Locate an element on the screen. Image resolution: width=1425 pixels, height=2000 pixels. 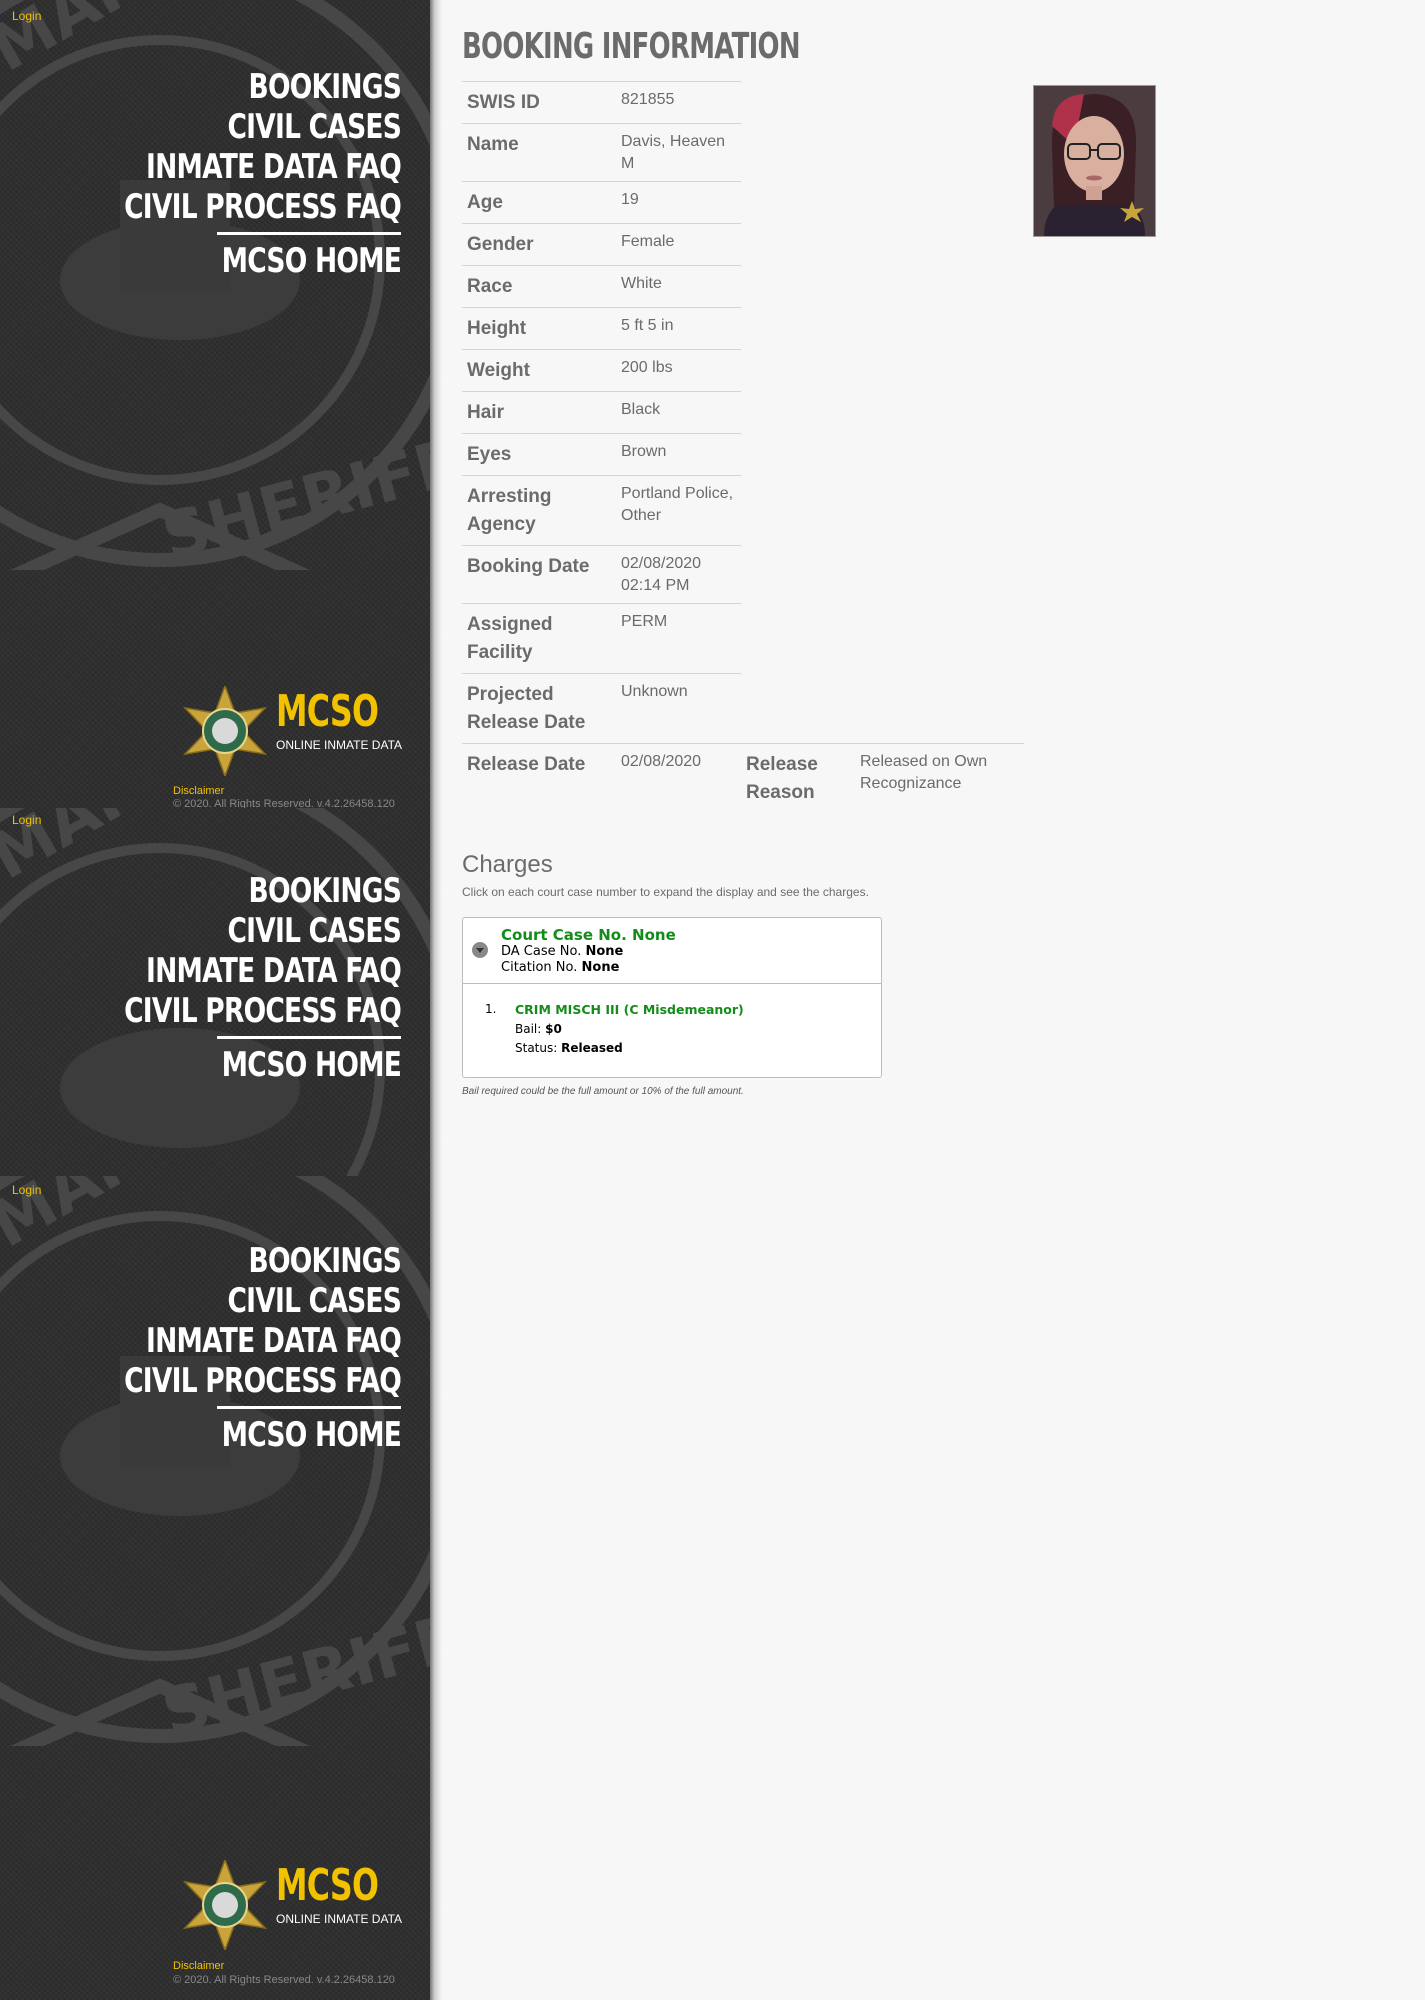
charge-number: 1. is located at coordinates (491, 1009).